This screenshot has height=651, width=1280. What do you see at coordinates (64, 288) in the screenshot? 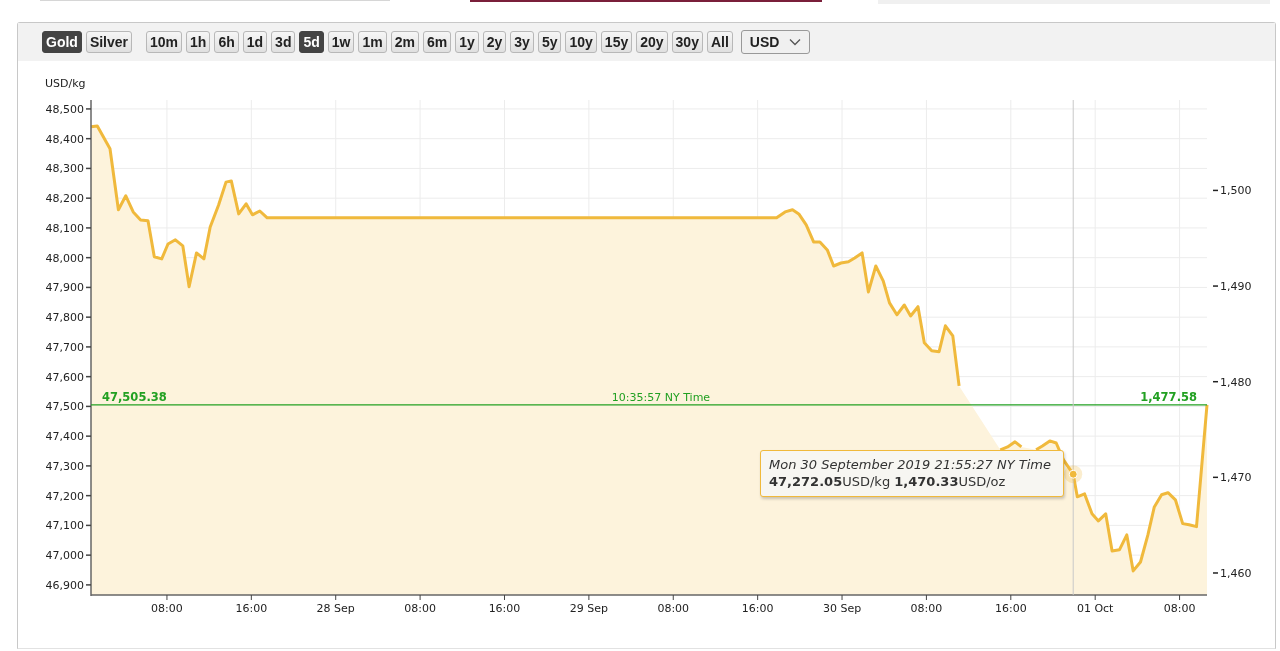
I see `y-axis-label: 47,900` at bounding box center [64, 288].